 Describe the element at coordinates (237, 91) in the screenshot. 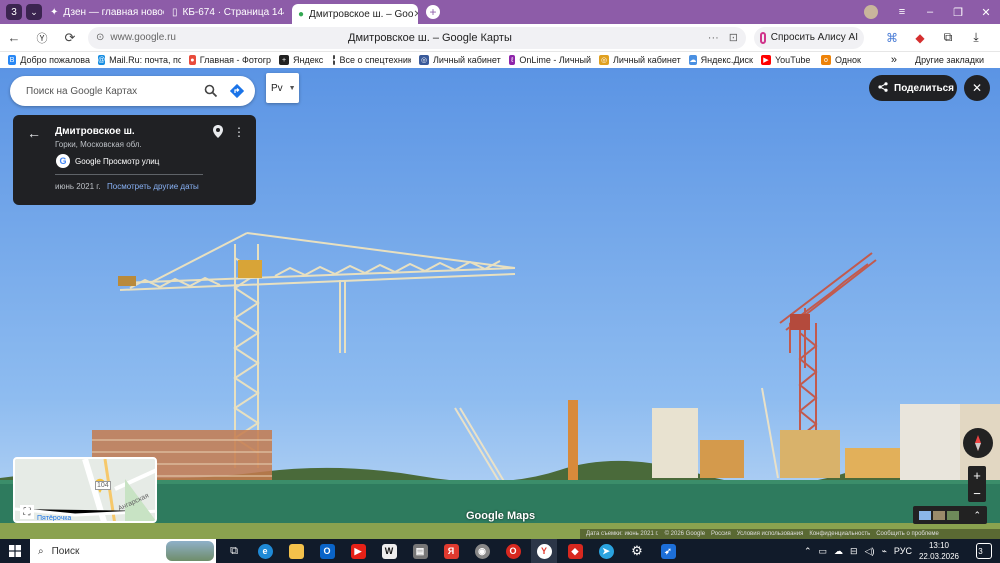

I see `directions-icon` at that location.